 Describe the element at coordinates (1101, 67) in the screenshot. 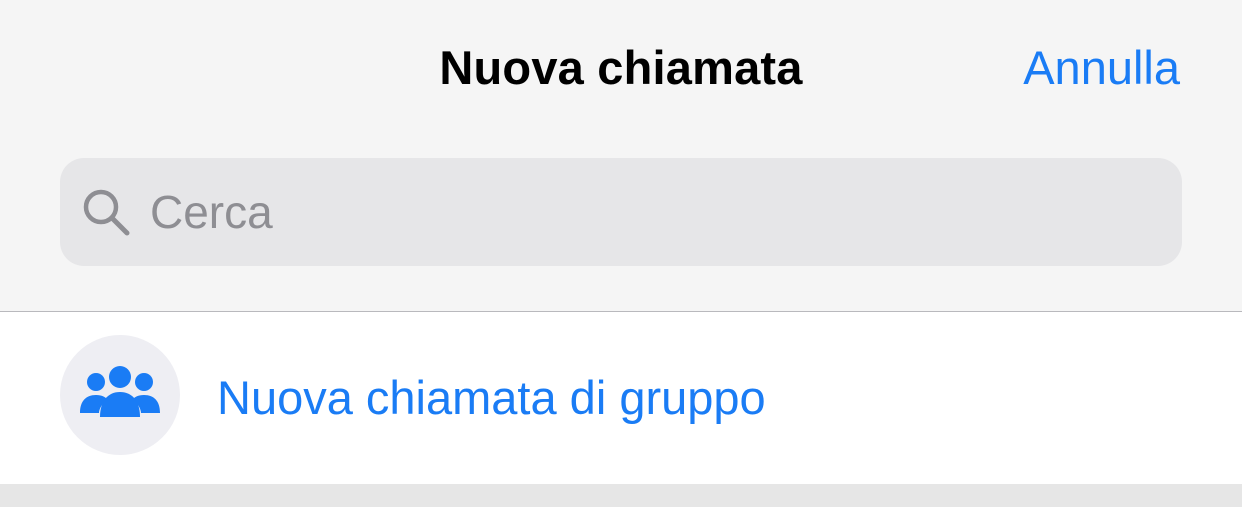

I see `cancel-button: Annulla` at that location.